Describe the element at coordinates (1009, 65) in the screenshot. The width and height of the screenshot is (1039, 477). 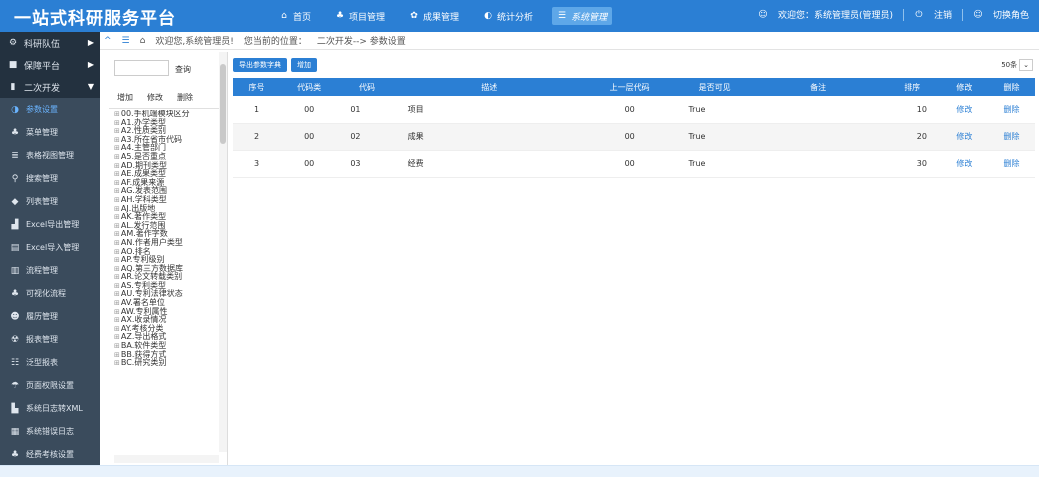
I see `page-size-value: 50条` at that location.